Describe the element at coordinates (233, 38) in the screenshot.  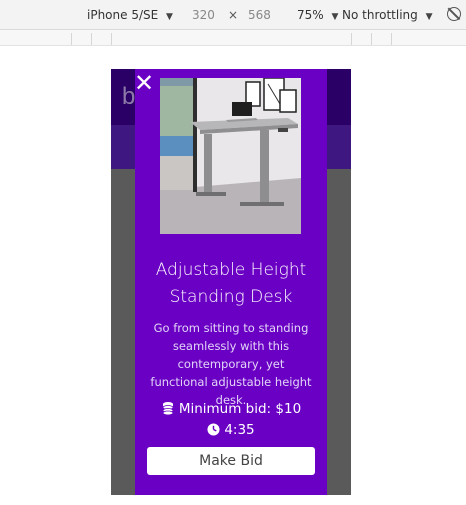
I see `media-query-ruler` at that location.